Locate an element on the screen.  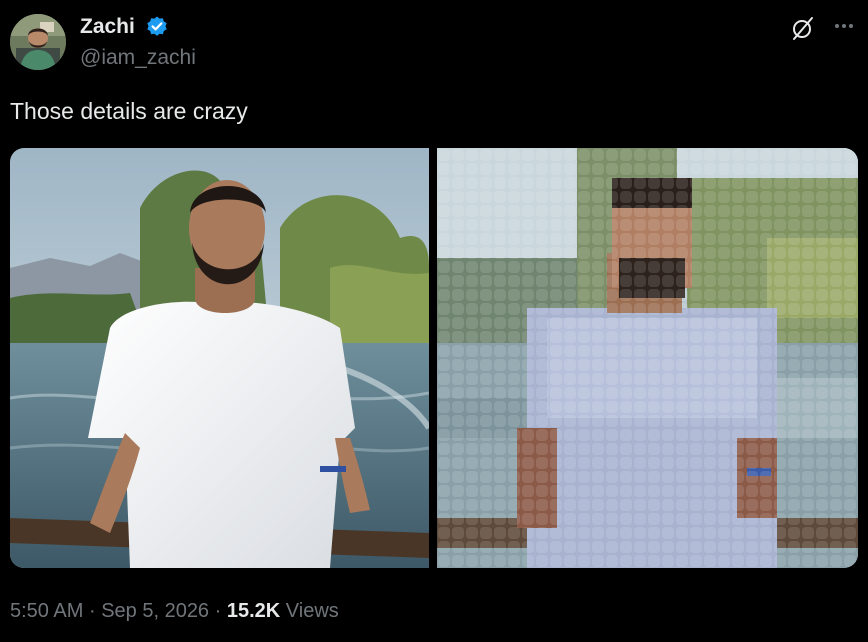
tweet-time: 5:50 AM is located at coordinates (46, 611).